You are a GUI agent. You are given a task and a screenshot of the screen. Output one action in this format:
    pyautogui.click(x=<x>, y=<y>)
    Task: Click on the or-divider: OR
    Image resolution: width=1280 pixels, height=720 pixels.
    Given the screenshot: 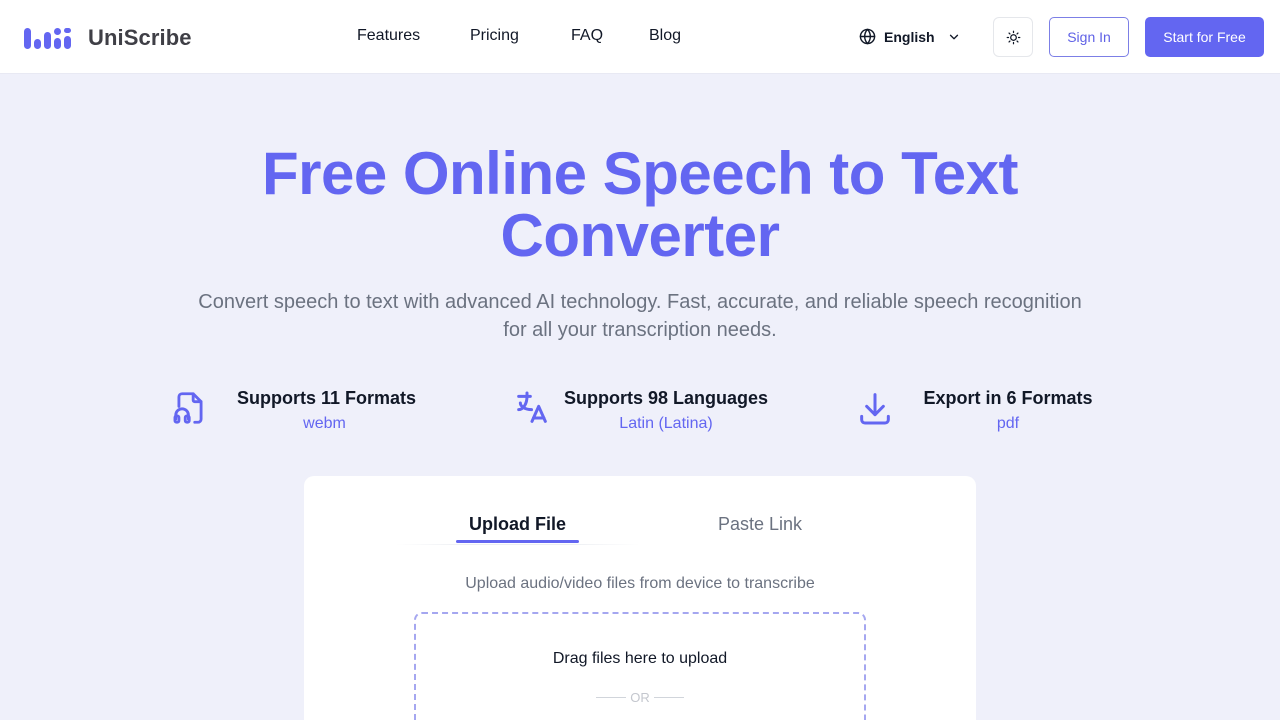 What is the action you would take?
    pyautogui.click(x=640, y=697)
    